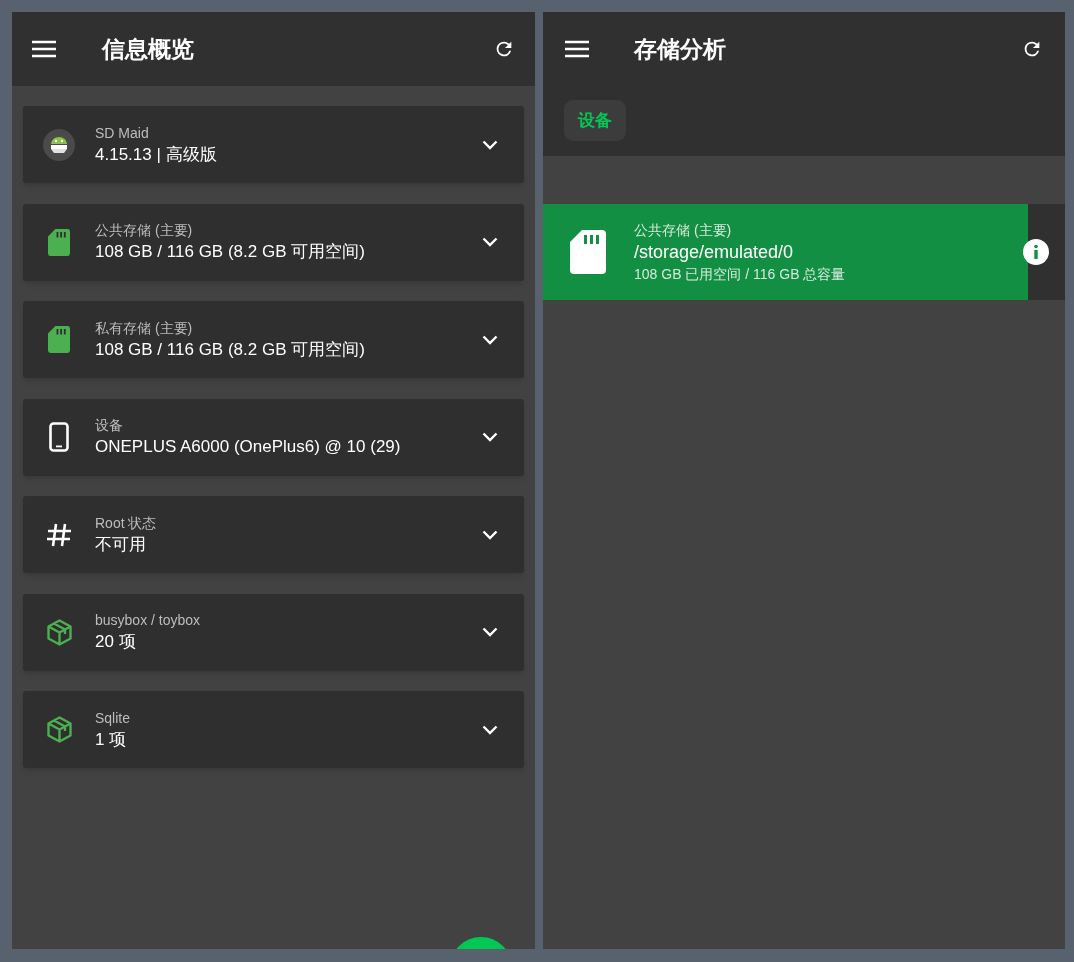 This screenshot has height=962, width=1074. Describe the element at coordinates (144, 328) in the screenshot. I see `card-label: 私有存储 (主要)` at that location.